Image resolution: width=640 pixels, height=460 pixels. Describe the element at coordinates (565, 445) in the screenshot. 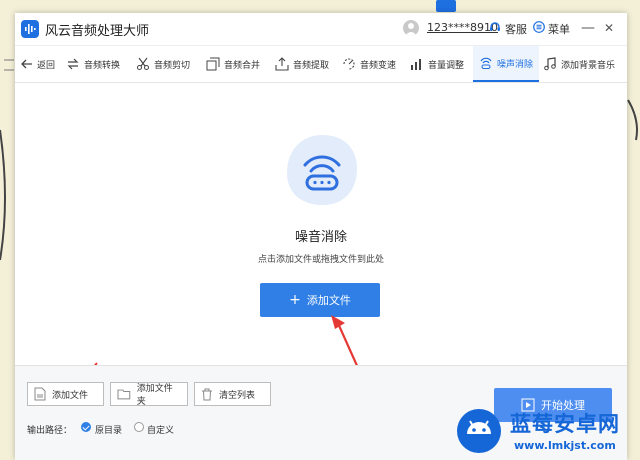

I see `watermark-url: www.lmkjst.com` at that location.